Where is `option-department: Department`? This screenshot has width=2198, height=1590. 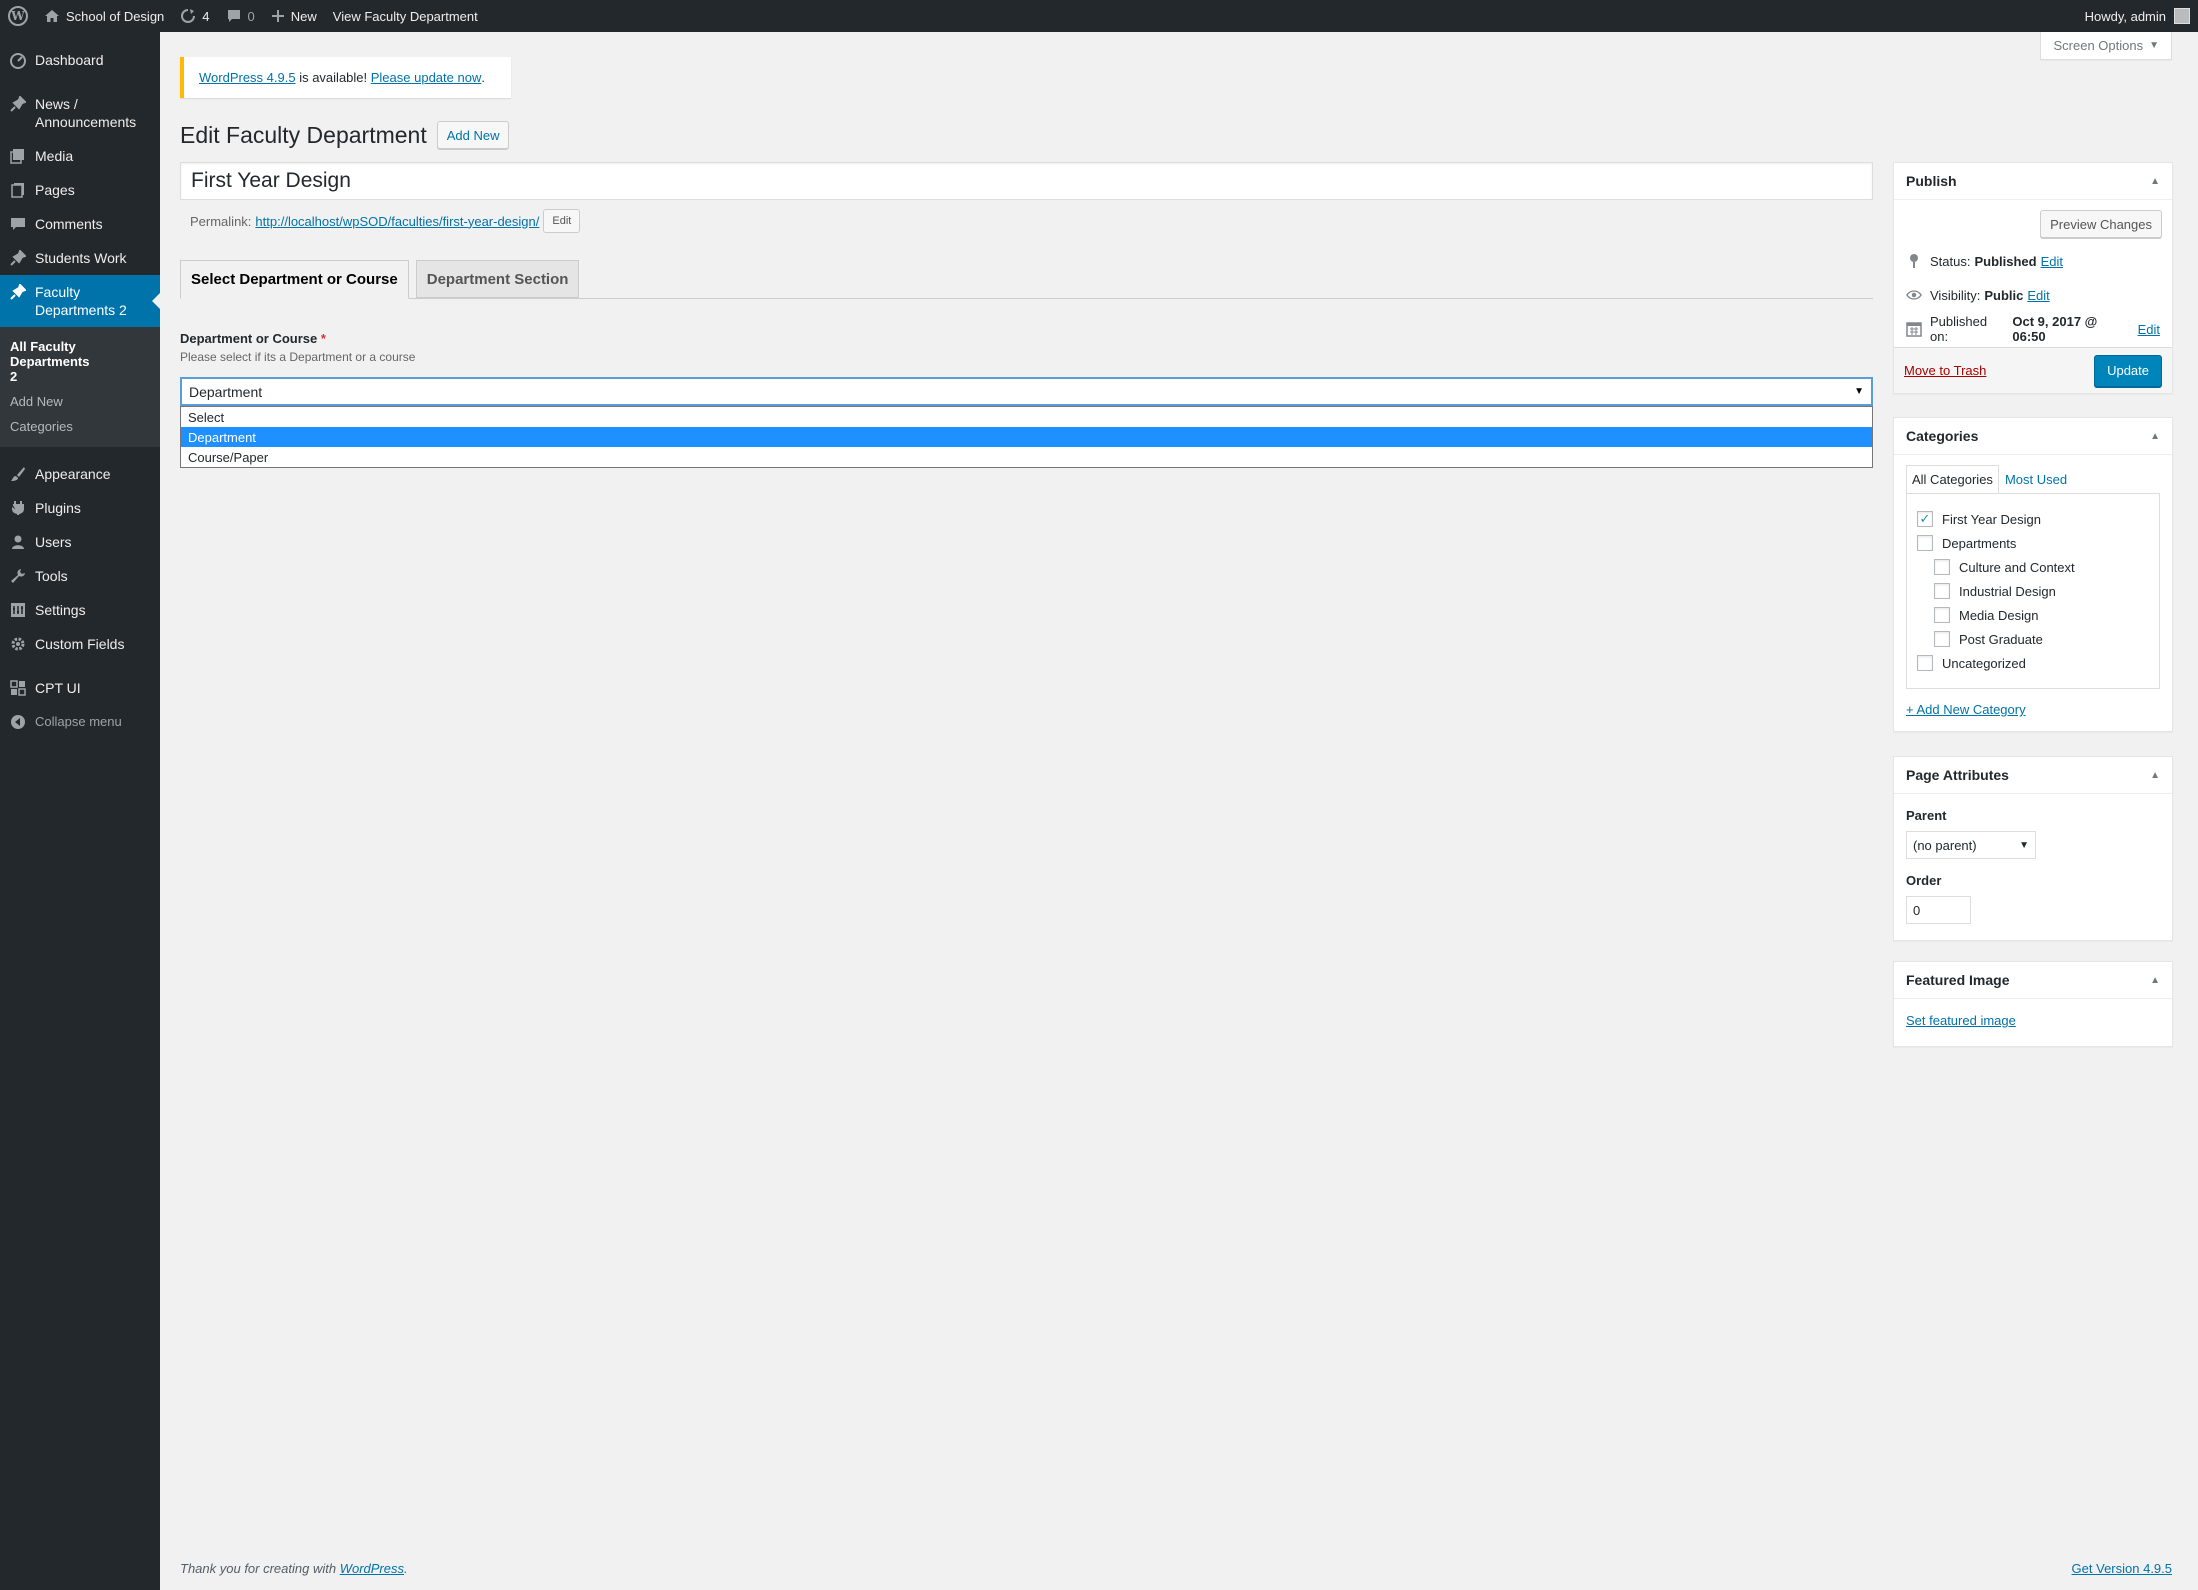
option-department: Department is located at coordinates (1026, 437).